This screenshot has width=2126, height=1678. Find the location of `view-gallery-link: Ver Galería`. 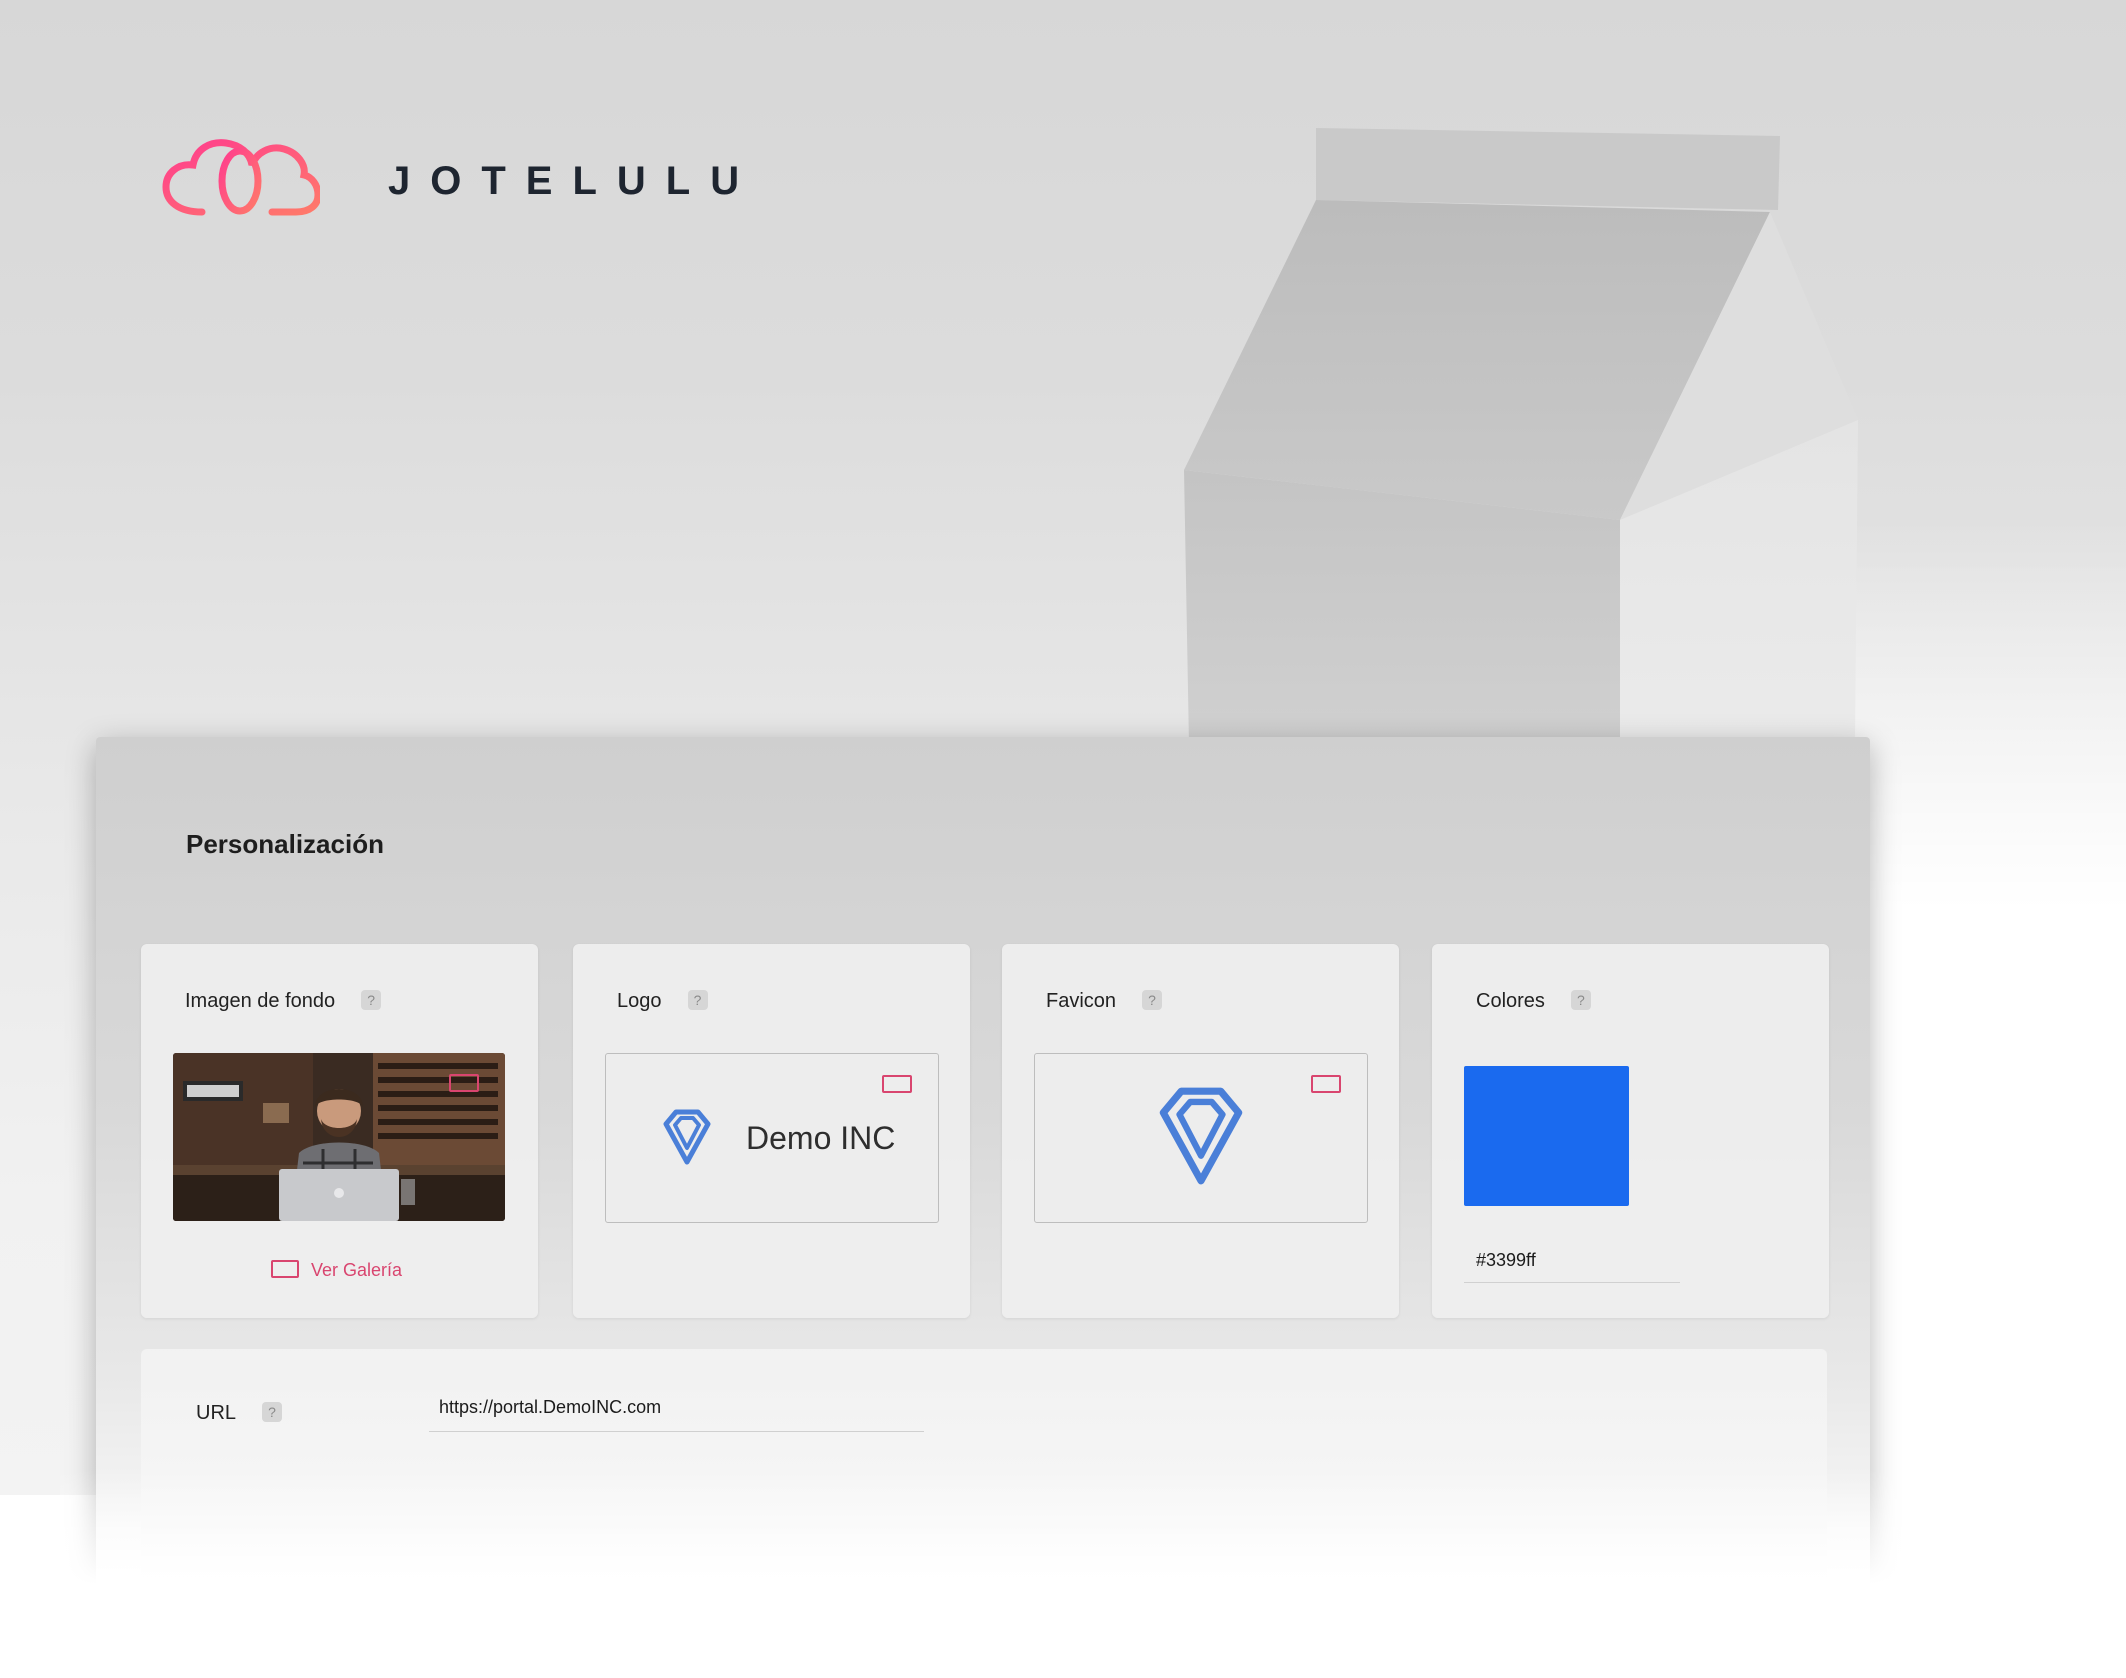

view-gallery-link: Ver Galería is located at coordinates (336, 1270).